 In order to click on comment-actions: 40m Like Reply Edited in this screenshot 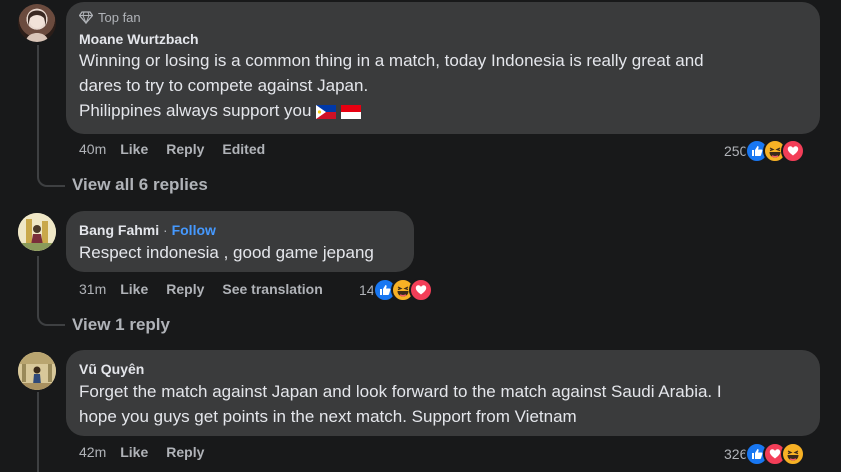, I will do `click(172, 149)`.